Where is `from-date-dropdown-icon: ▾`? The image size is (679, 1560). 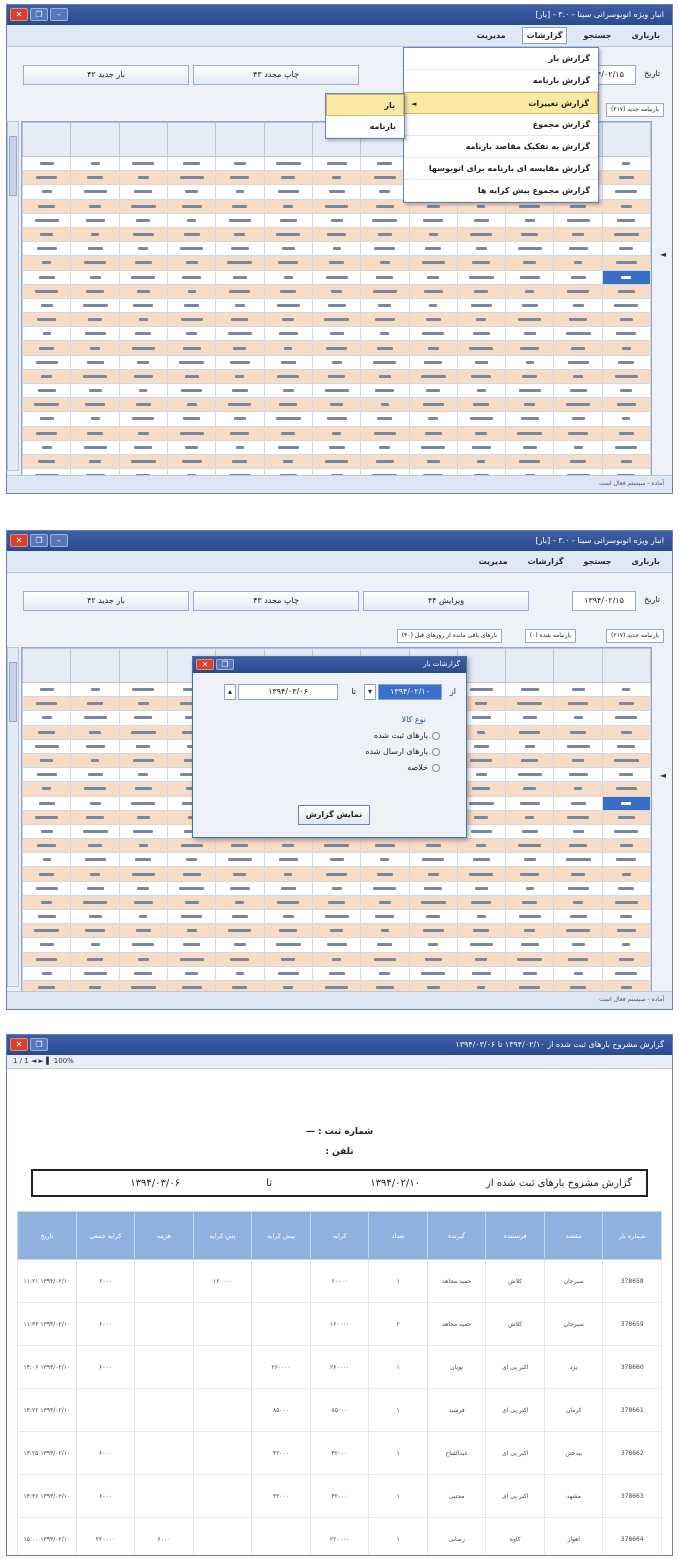 from-date-dropdown-icon: ▾ is located at coordinates (370, 692).